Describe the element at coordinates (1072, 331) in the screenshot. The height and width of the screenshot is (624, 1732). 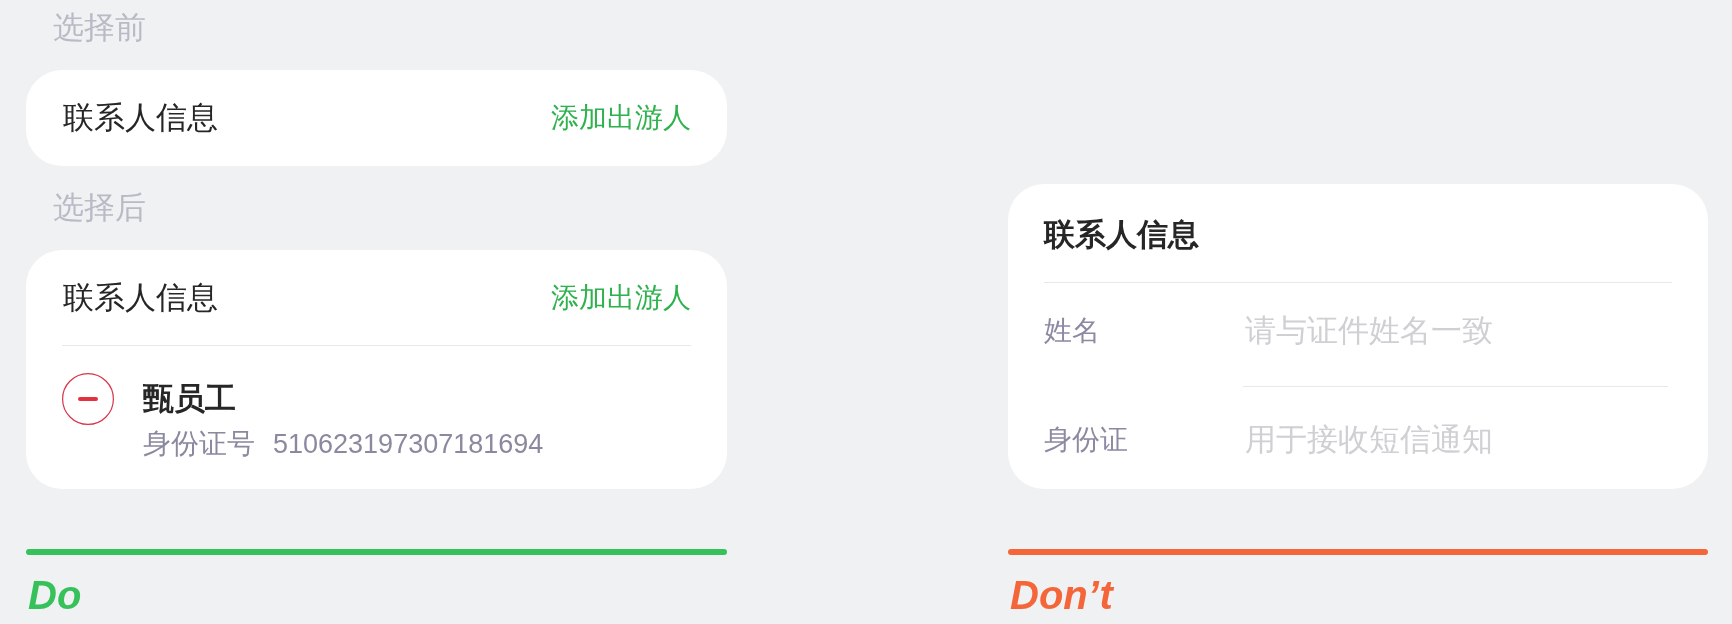
I see `field-label: 姓名` at that location.